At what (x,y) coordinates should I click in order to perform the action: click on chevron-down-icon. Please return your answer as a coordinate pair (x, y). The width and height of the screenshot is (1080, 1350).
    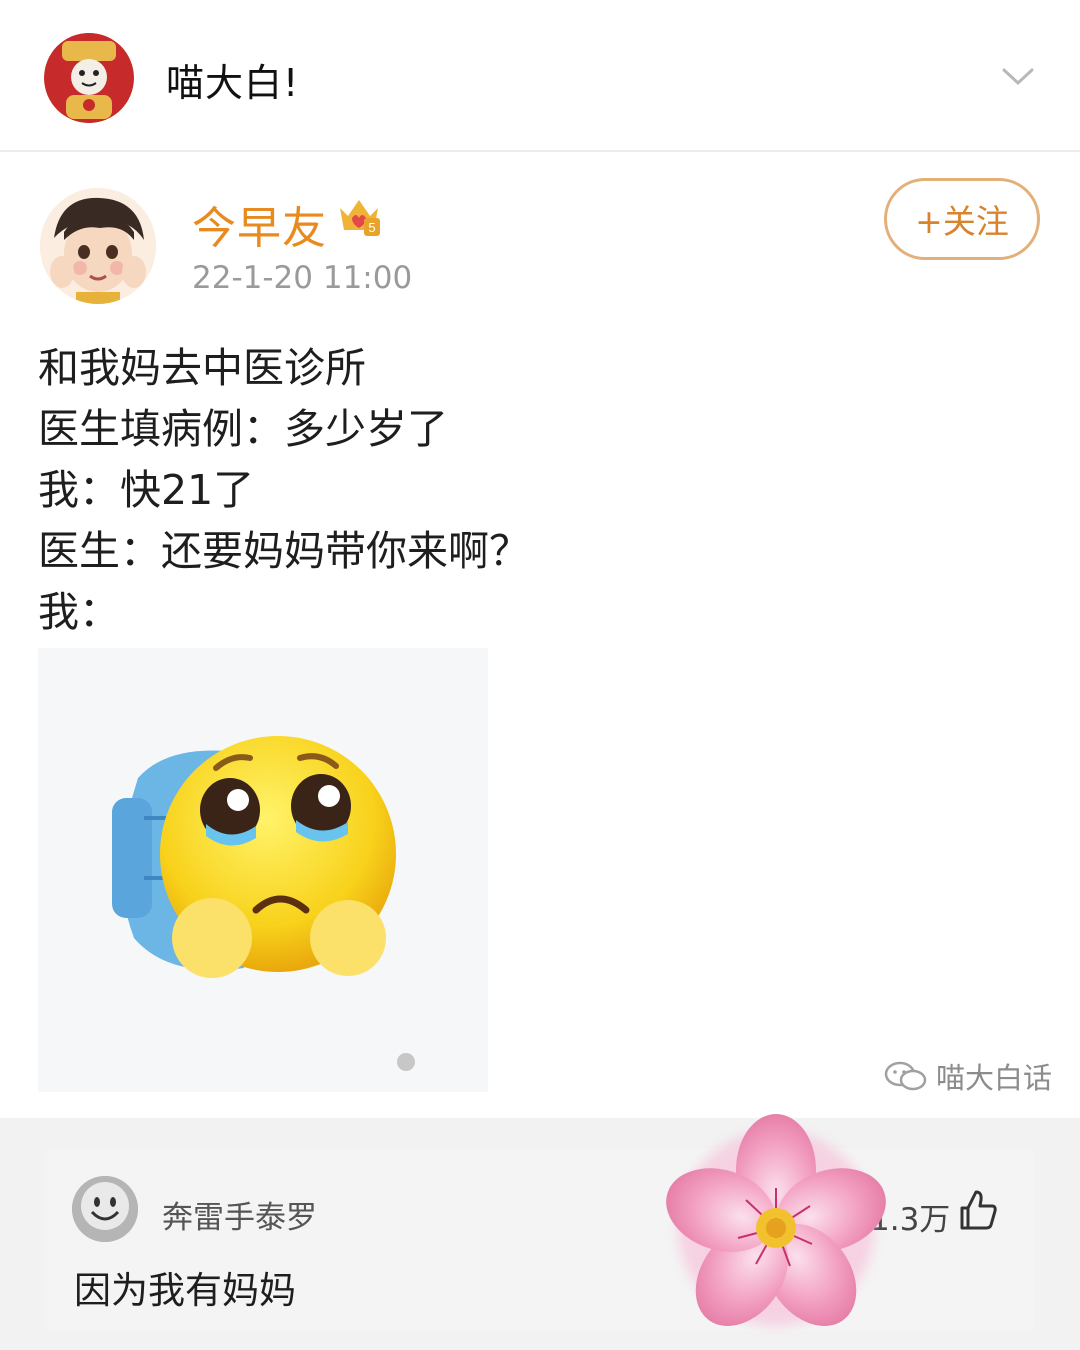
    Looking at the image, I should click on (1018, 76).